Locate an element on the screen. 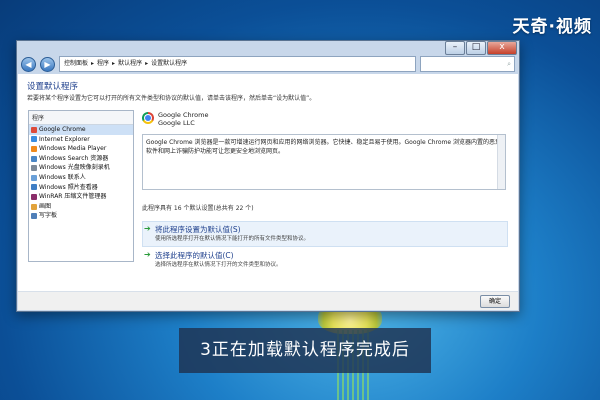 Image resolution: width=600 pixels, height=400 pixels. maximize-button: □ is located at coordinates (476, 48).